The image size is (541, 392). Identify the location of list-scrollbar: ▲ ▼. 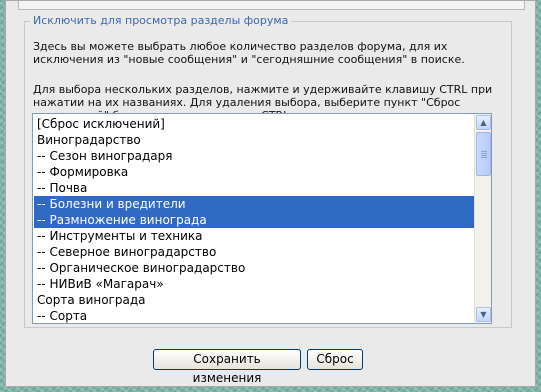
(482, 218).